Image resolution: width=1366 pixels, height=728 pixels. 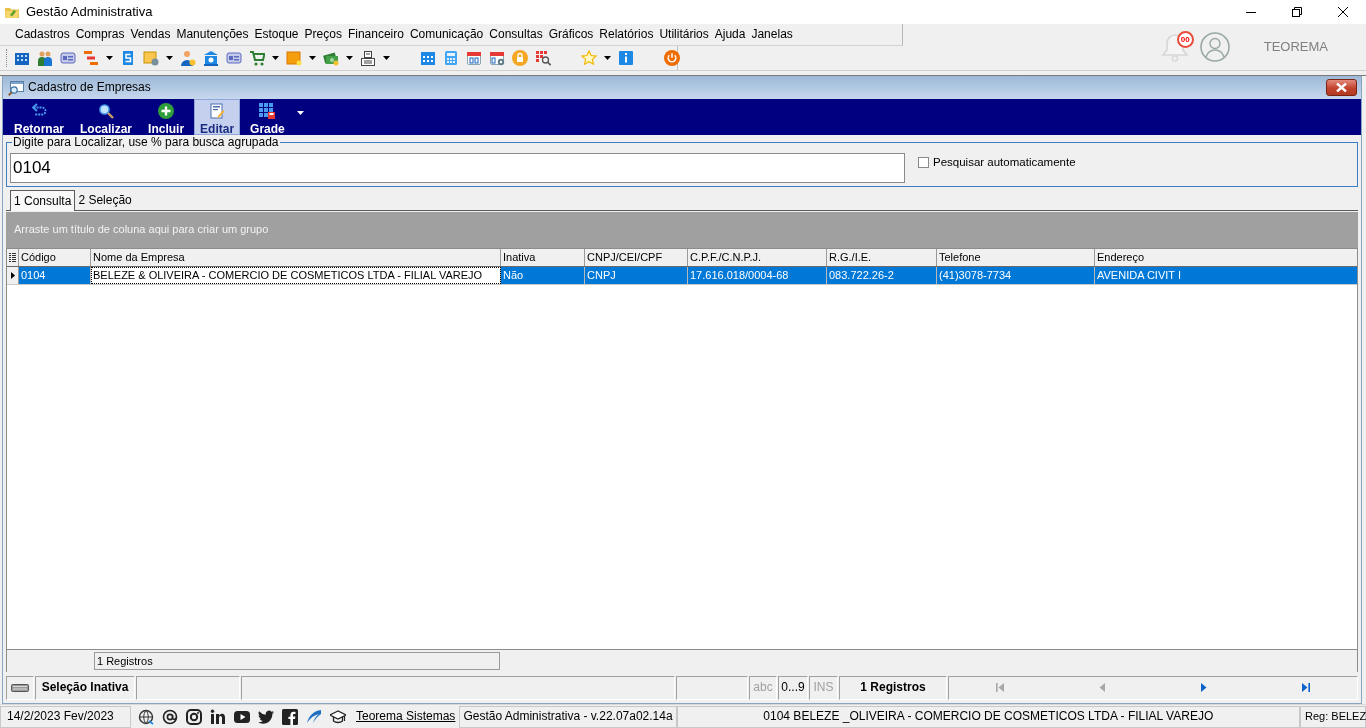 I want to click on star-icon, so click(x=589, y=57).